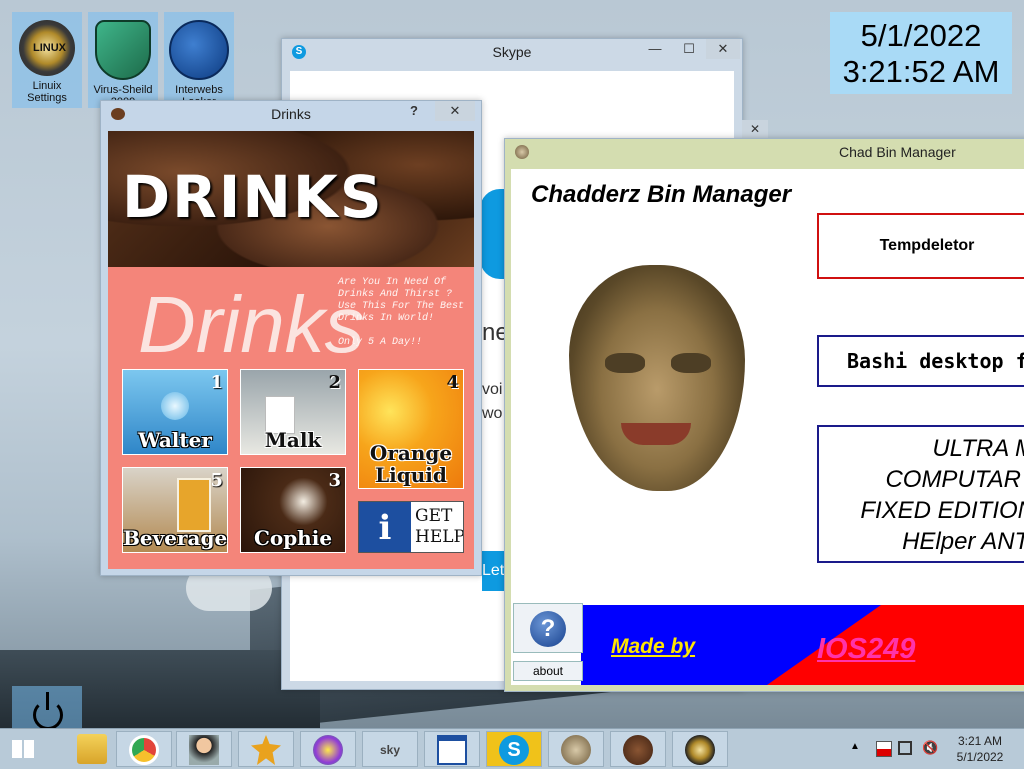 This screenshot has width=1024, height=769. What do you see at coordinates (175, 538) in the screenshot?
I see `tile-label: Beverage` at bounding box center [175, 538].